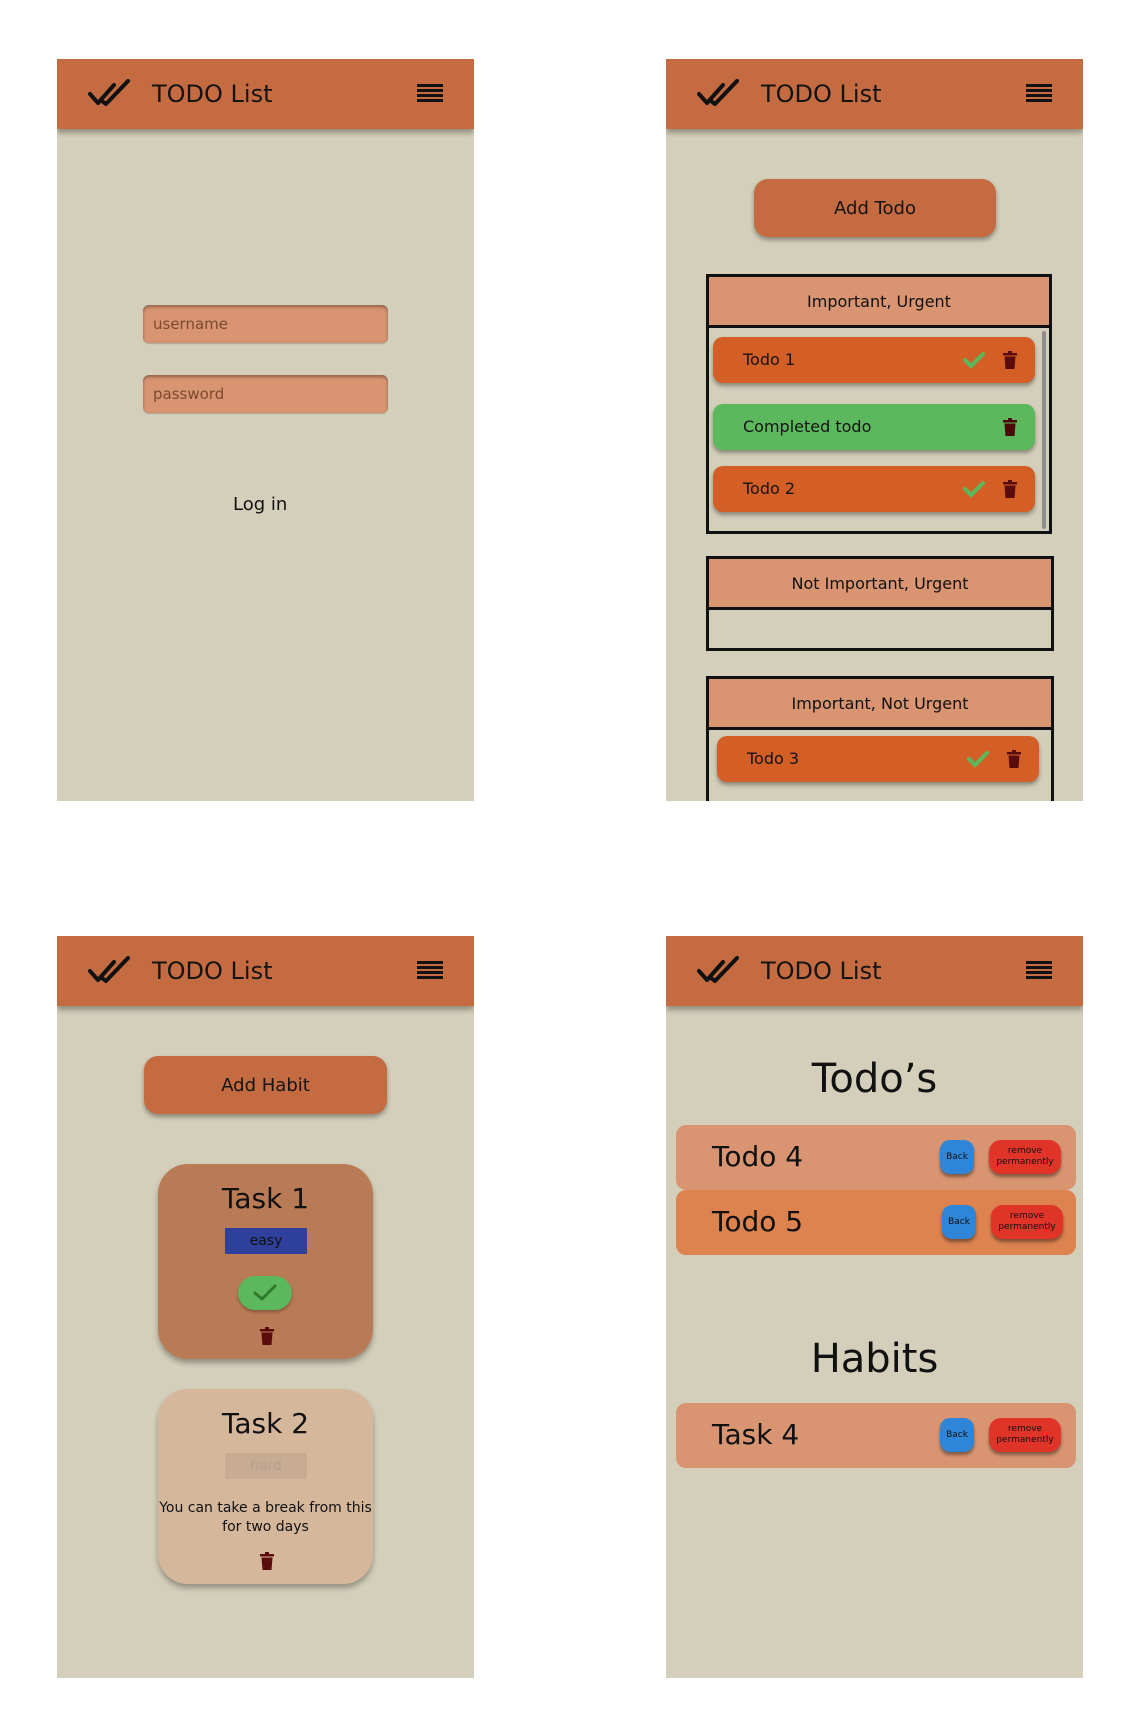  What do you see at coordinates (874, 1359) in the screenshot?
I see `habits-section-title: Habits` at bounding box center [874, 1359].